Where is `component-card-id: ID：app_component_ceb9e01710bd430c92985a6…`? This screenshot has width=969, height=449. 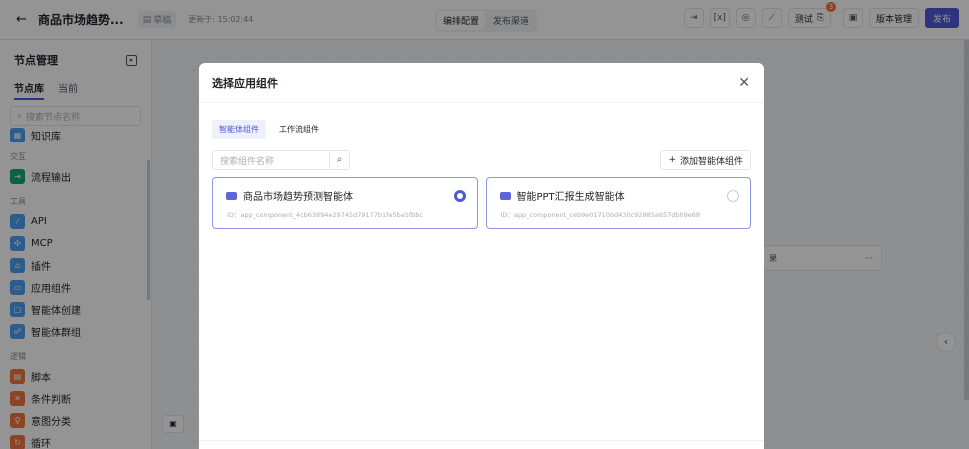
component-card-id: ID：app_component_ceb9e01710bd430c92985a6… is located at coordinates (600, 215).